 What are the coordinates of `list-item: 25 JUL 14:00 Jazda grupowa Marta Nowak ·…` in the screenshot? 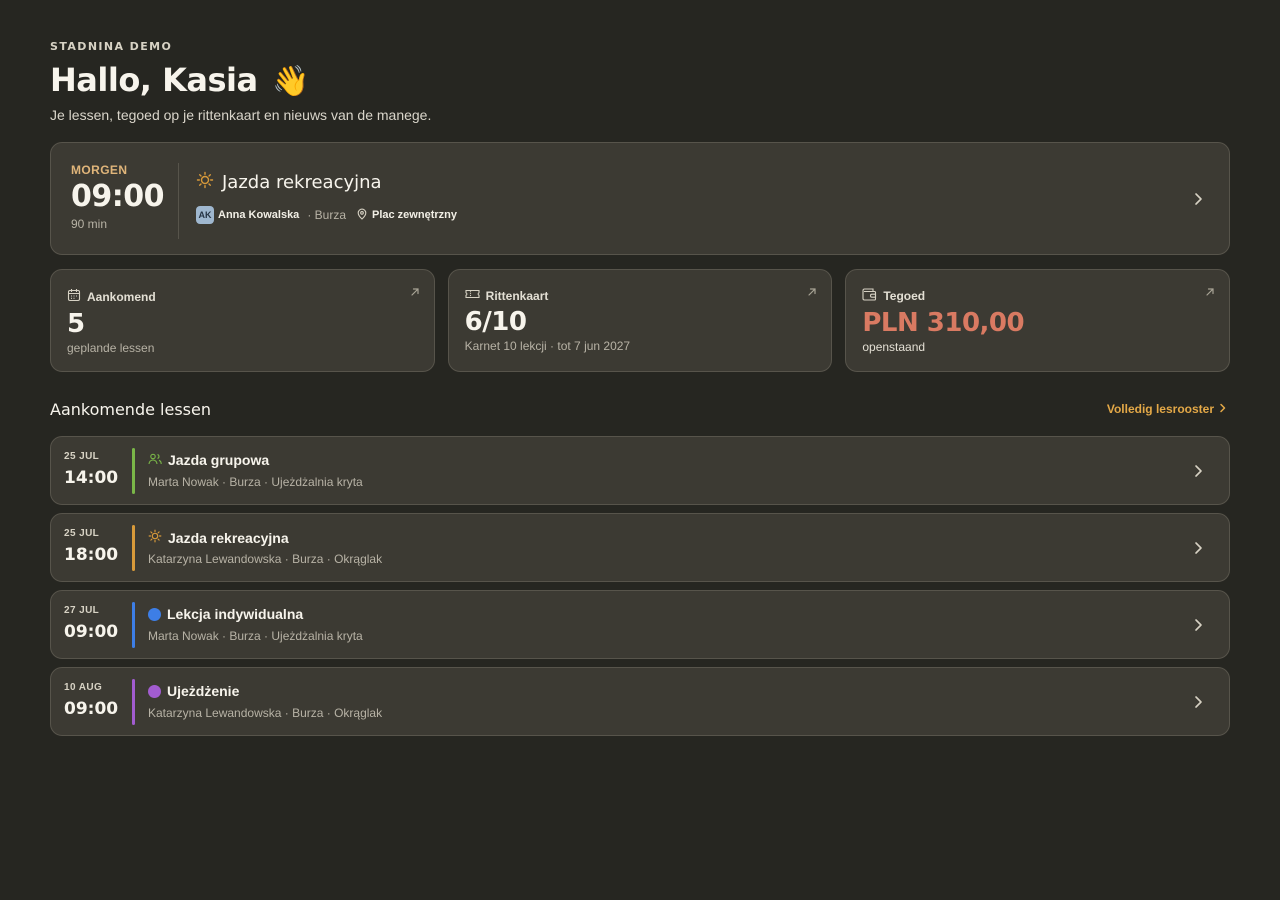 It's located at (640, 470).